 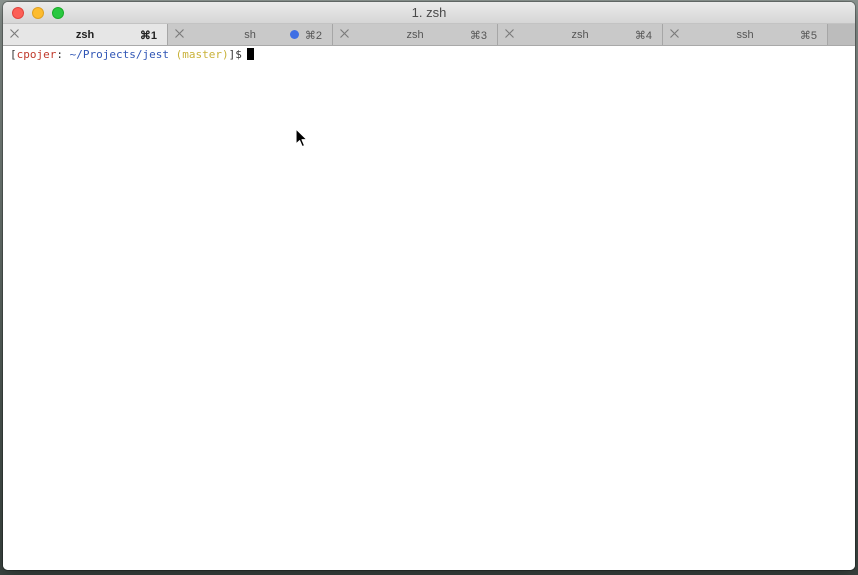 What do you see at coordinates (250, 34) in the screenshot?
I see `tab-2: sh ⌘2` at bounding box center [250, 34].